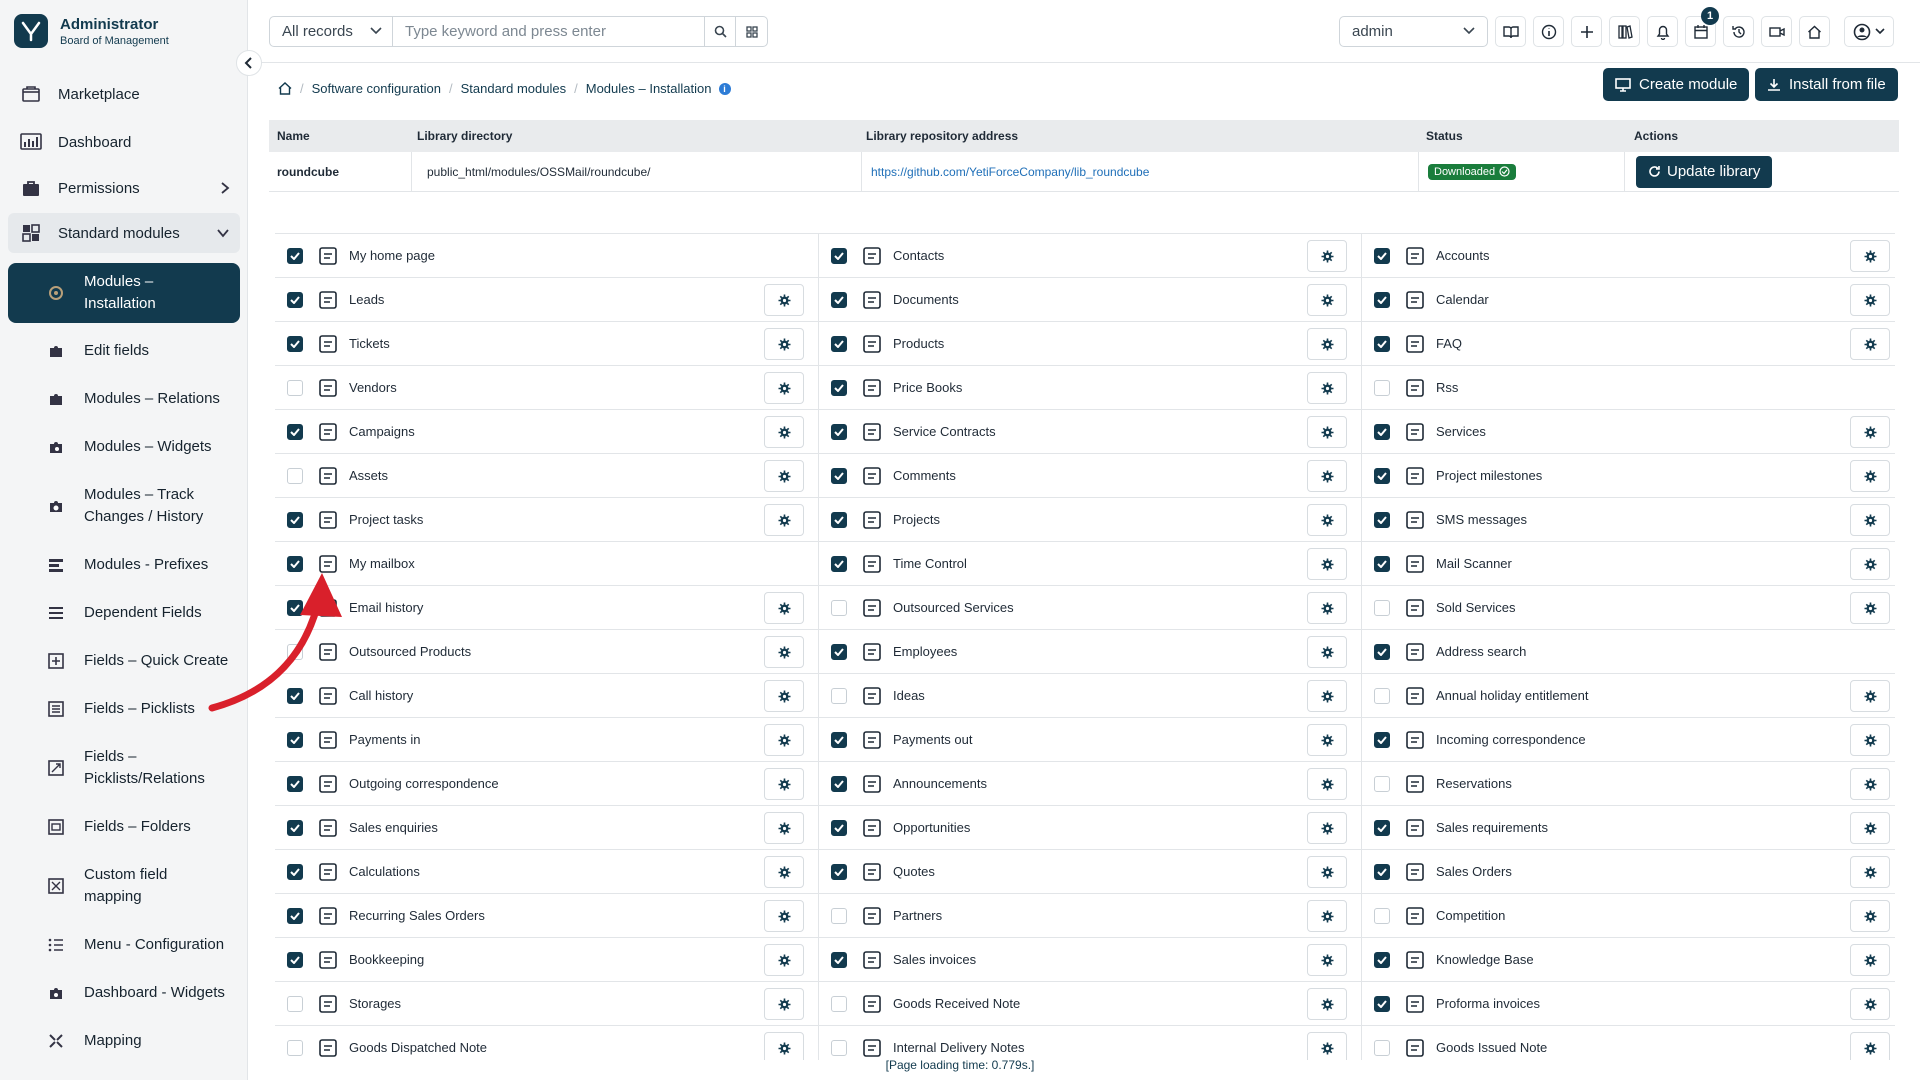 The height and width of the screenshot is (1080, 1920). I want to click on notifications-button, so click(1662, 31).